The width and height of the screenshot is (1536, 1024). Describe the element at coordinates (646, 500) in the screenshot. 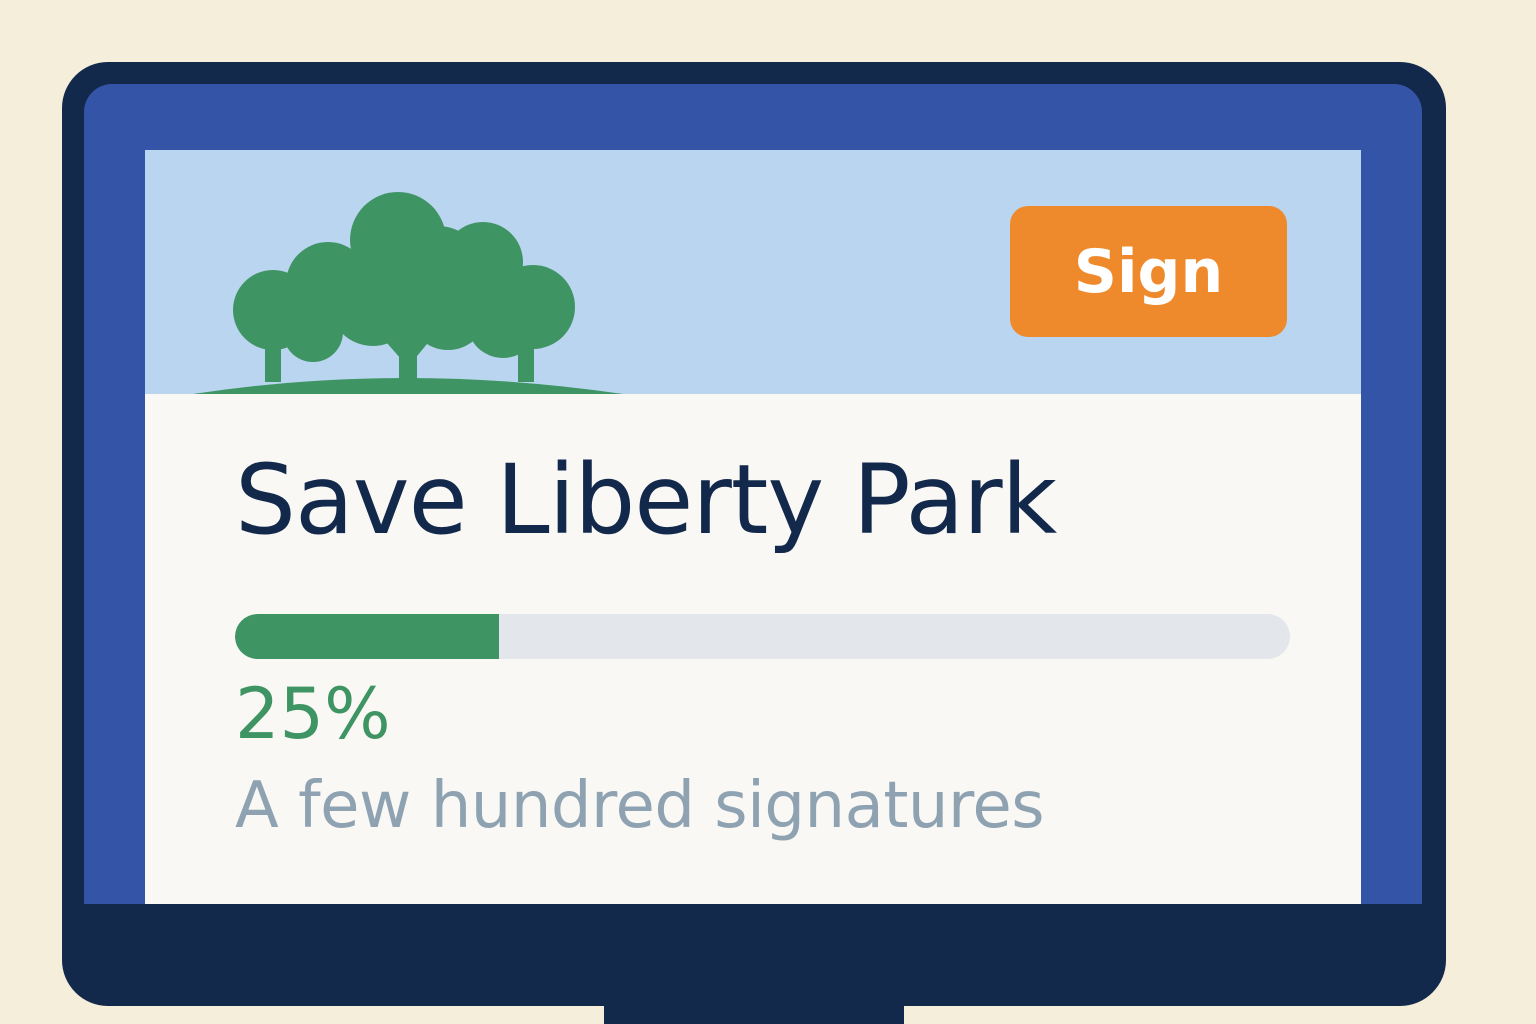

I see `page-title: Save Liberty Park` at that location.